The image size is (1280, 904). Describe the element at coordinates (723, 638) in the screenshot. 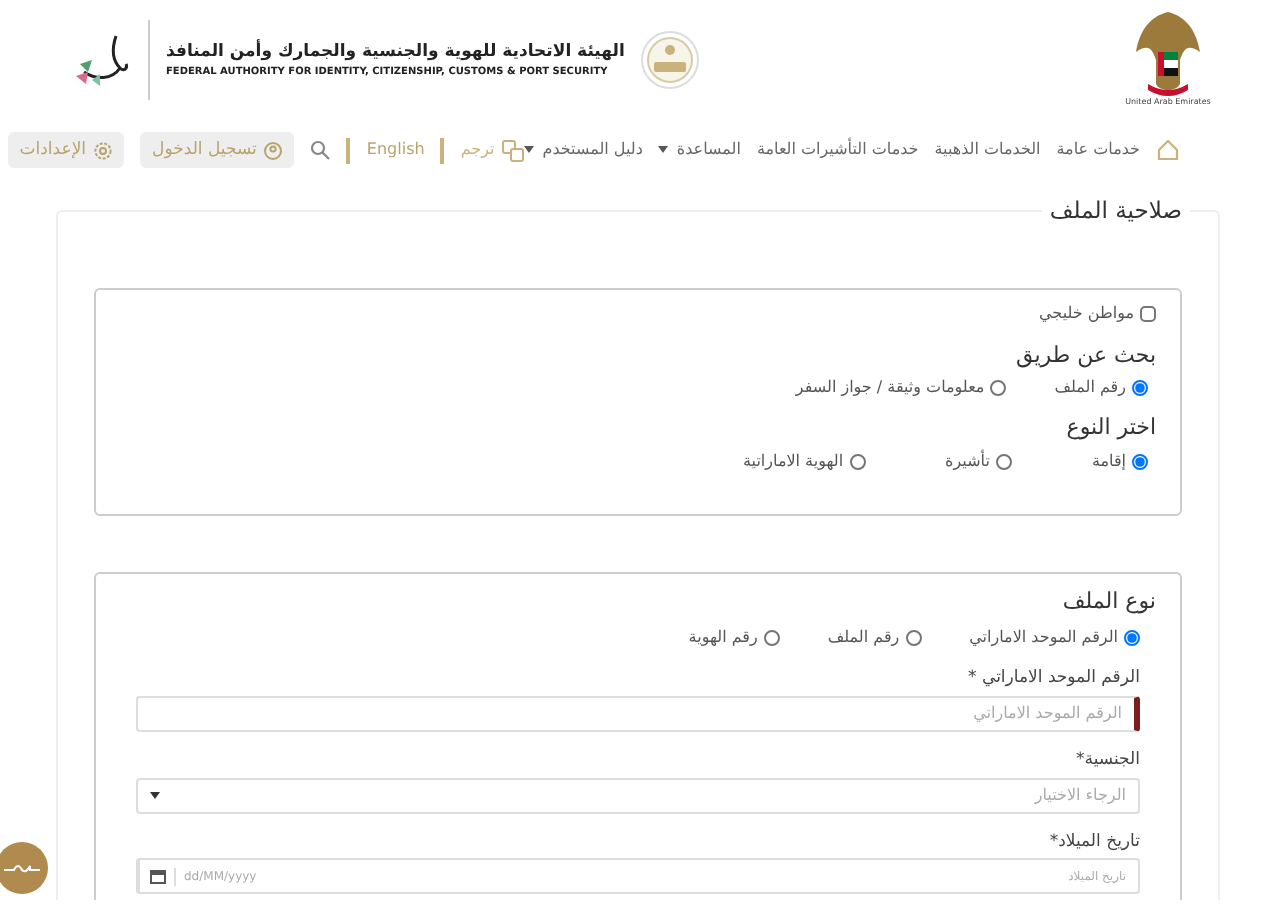

I see `option-label: رقم الهوية` at that location.